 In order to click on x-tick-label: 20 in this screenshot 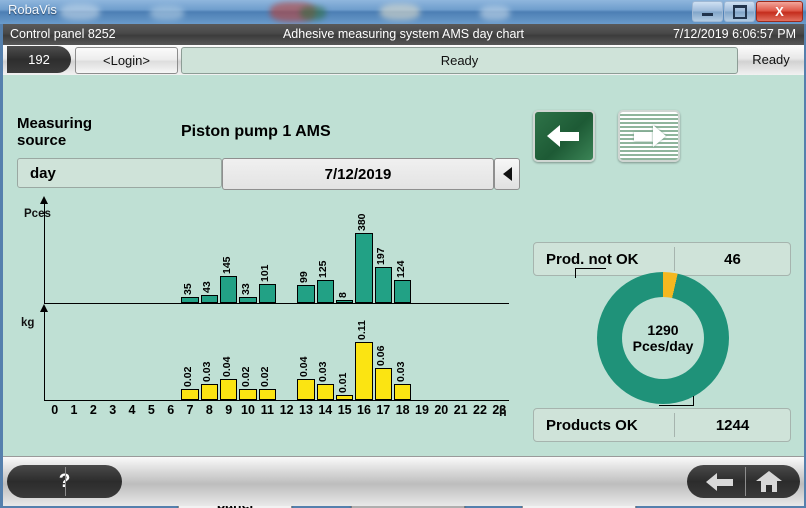, I will do `click(441, 410)`.